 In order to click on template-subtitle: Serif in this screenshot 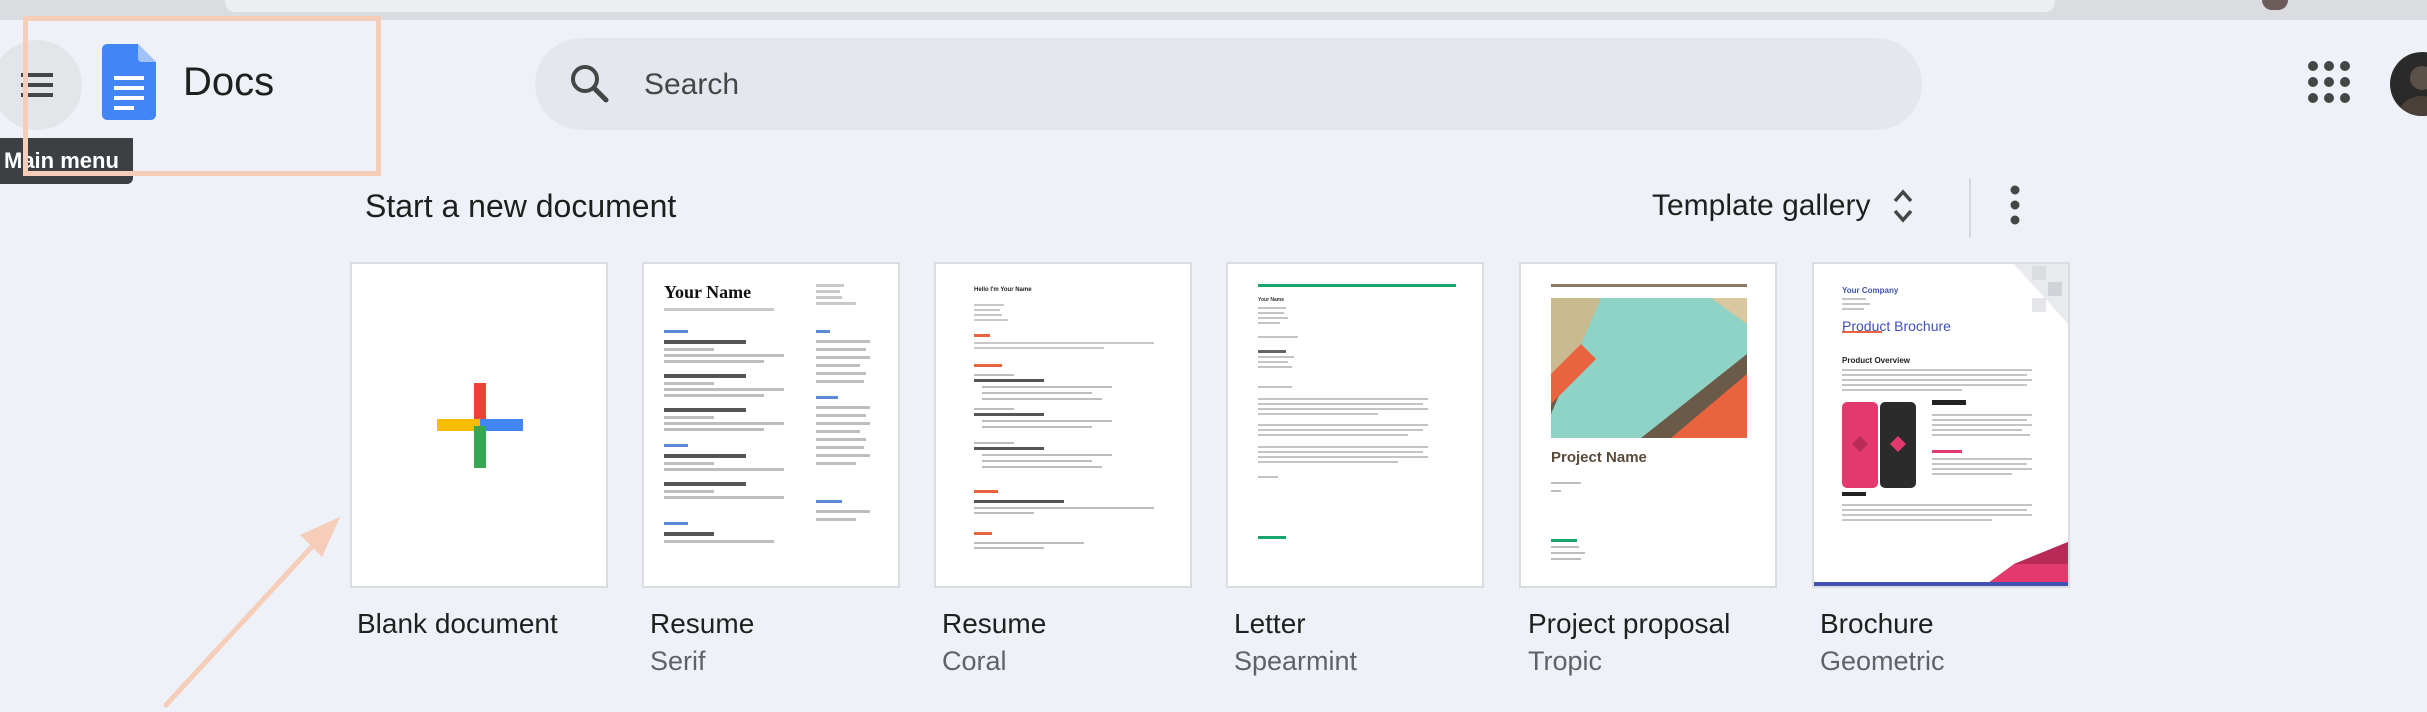, I will do `click(678, 661)`.